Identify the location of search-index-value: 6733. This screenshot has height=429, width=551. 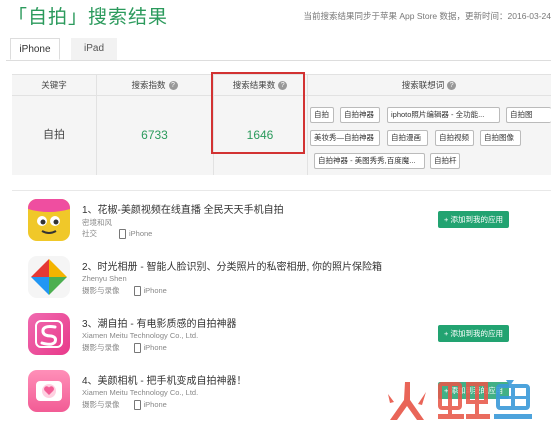
(154, 135).